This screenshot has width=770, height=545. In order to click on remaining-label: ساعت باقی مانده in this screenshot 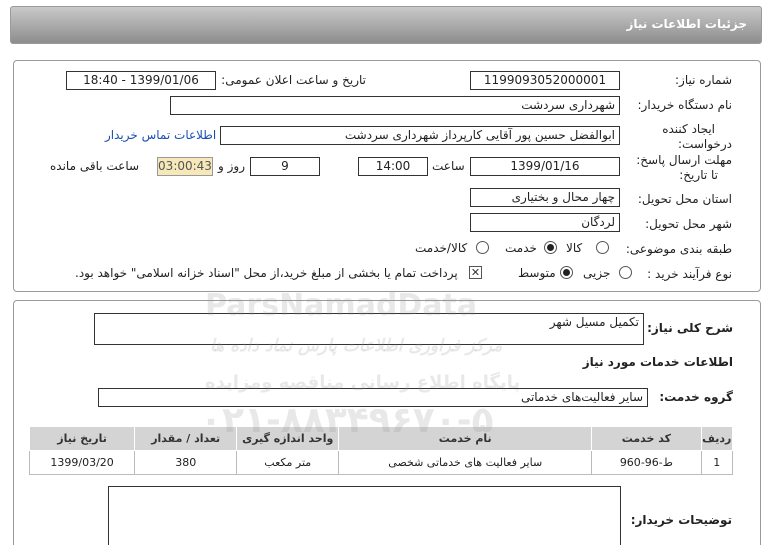, I will do `click(95, 166)`.